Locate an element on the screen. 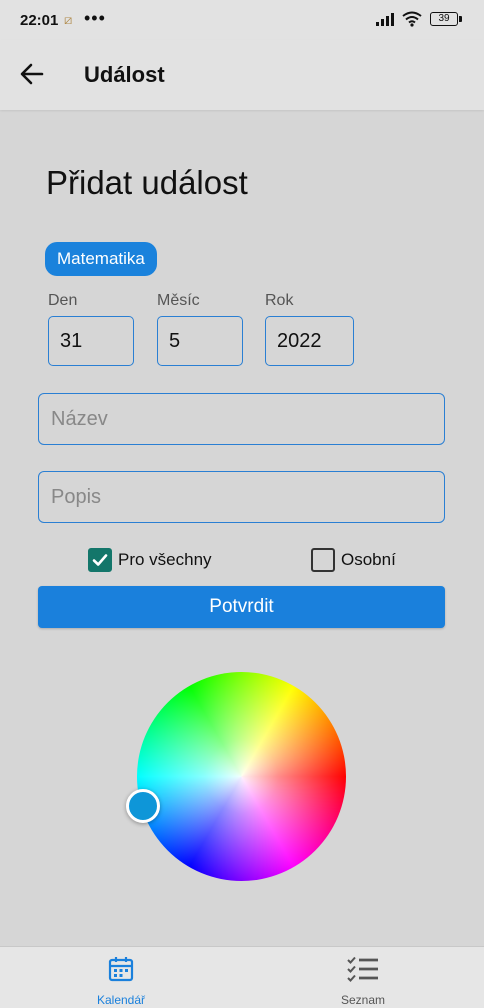 The height and width of the screenshot is (1008, 484). checkbox-unchecked-icon is located at coordinates (323, 560).